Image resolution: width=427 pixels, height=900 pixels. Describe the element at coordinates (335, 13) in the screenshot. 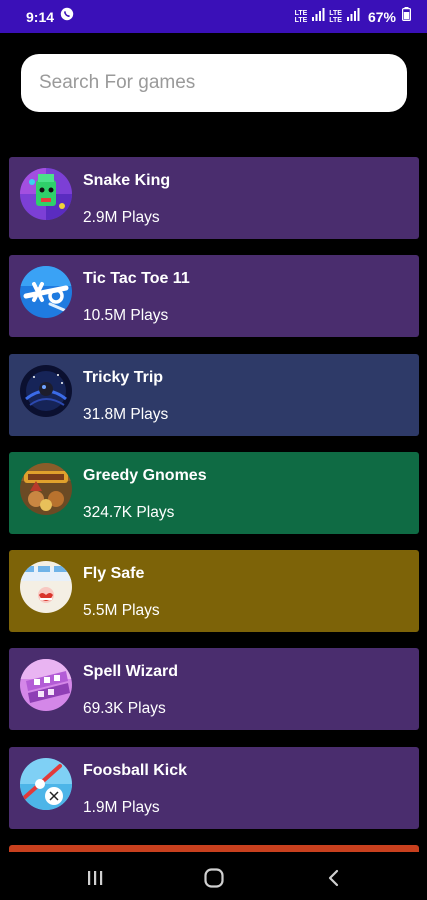

I see `lte2-label-top: LTE` at that location.